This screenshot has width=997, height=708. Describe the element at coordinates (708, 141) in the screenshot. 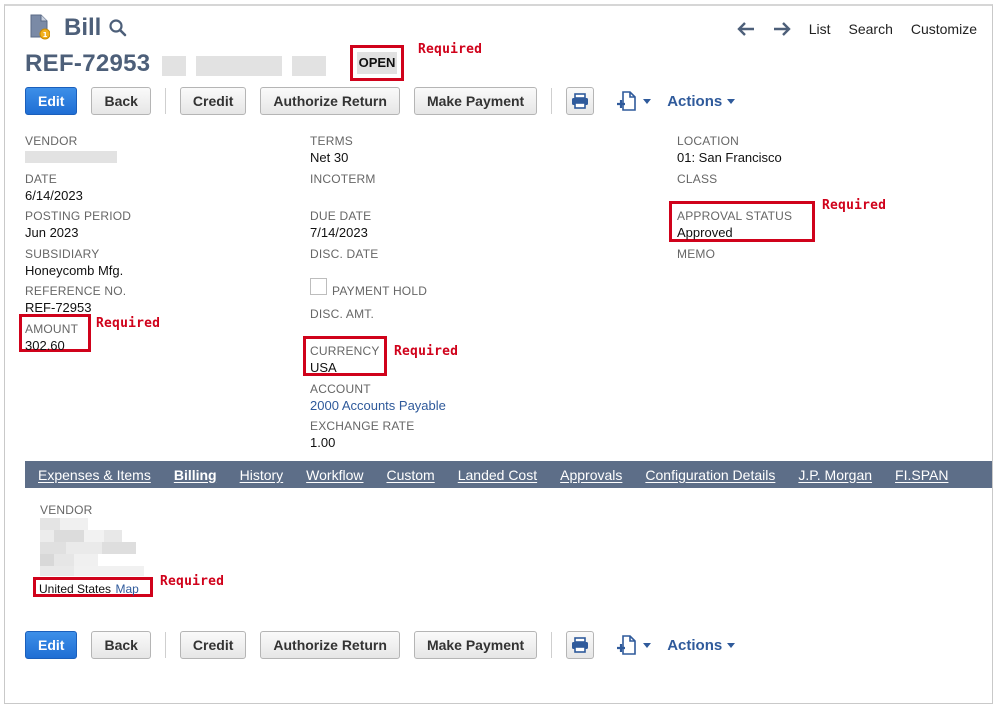

I see `field-label: LOCATION` at that location.